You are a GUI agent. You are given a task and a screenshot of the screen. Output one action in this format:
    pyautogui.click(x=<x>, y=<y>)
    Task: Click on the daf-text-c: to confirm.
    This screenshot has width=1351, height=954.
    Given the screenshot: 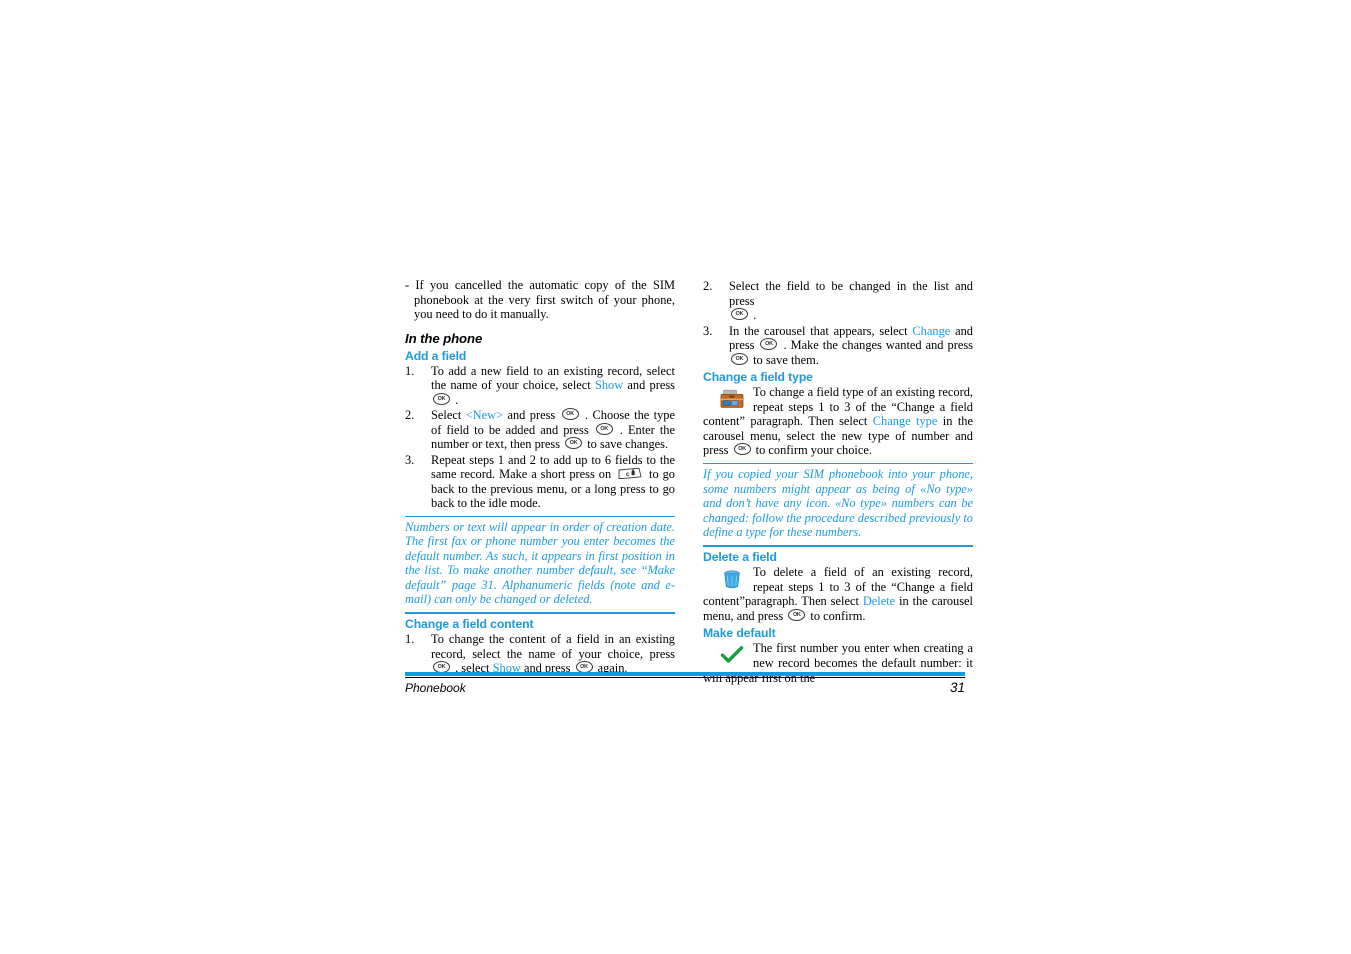 What is the action you would take?
    pyautogui.click(x=836, y=615)
    